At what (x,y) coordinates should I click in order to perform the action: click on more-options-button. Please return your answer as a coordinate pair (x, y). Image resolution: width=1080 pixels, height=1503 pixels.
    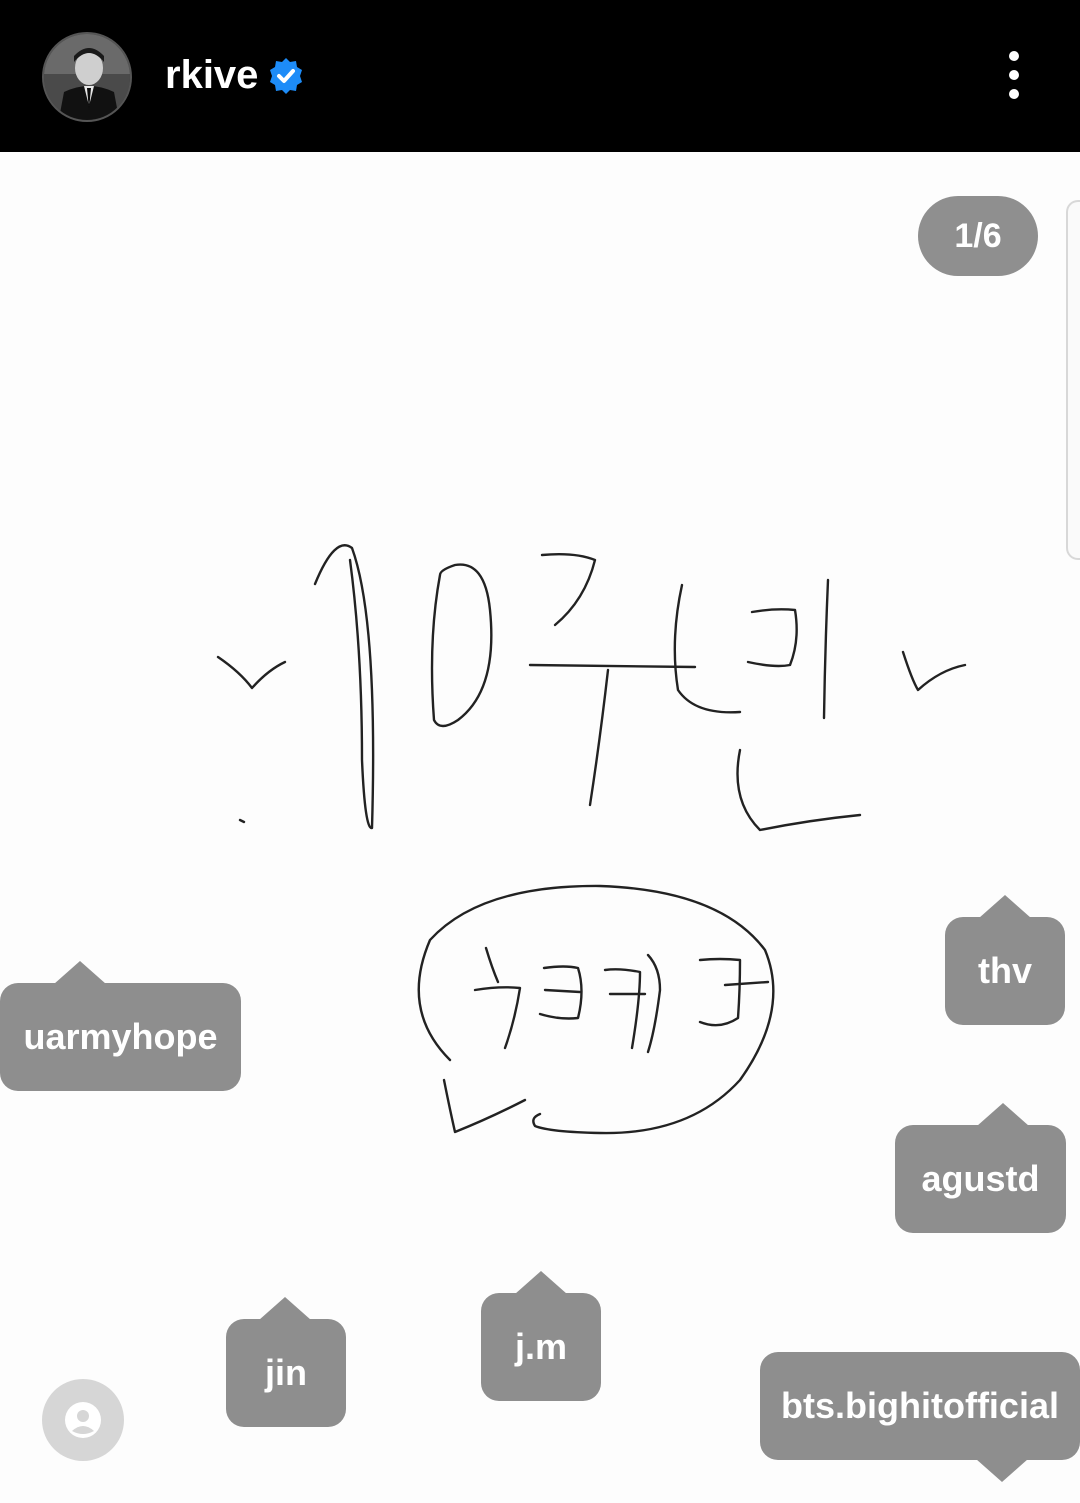
    Looking at the image, I should click on (1014, 75).